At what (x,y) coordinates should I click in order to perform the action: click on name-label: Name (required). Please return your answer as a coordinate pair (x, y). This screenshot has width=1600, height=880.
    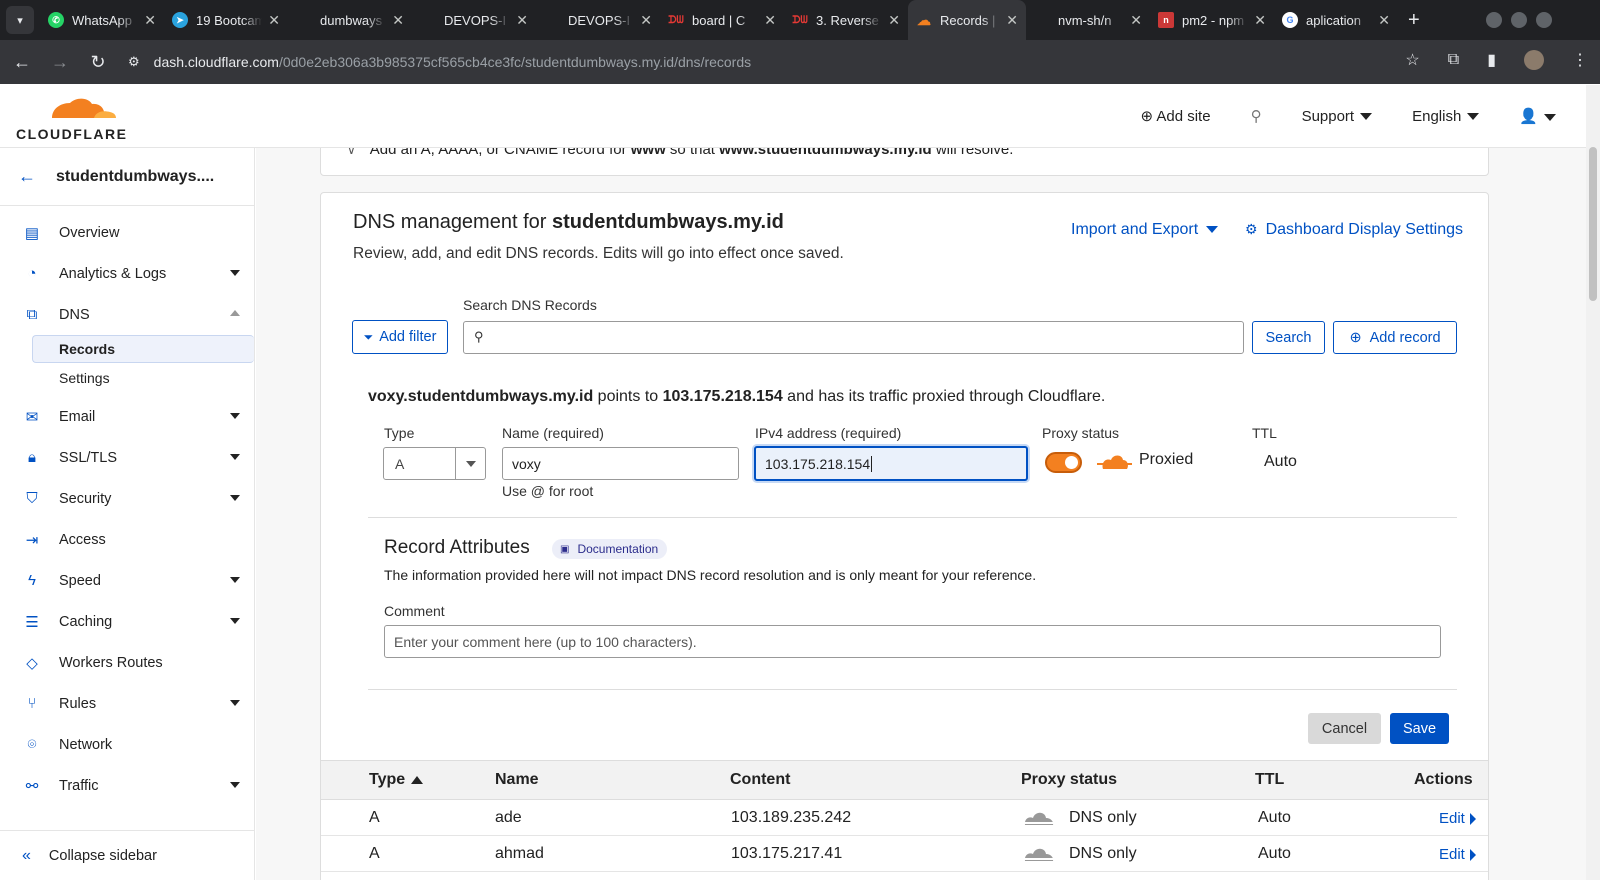
    Looking at the image, I should click on (553, 433).